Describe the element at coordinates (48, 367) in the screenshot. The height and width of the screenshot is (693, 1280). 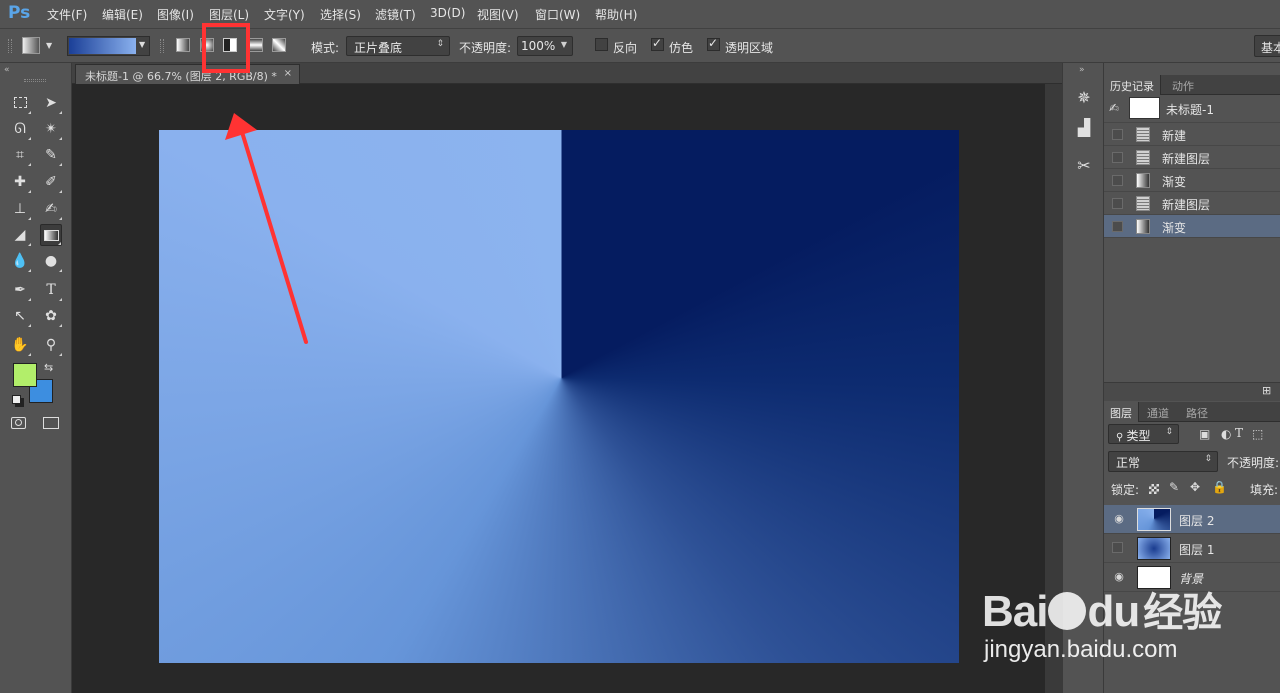
I see `swap-colors-icon: ⇆` at that location.